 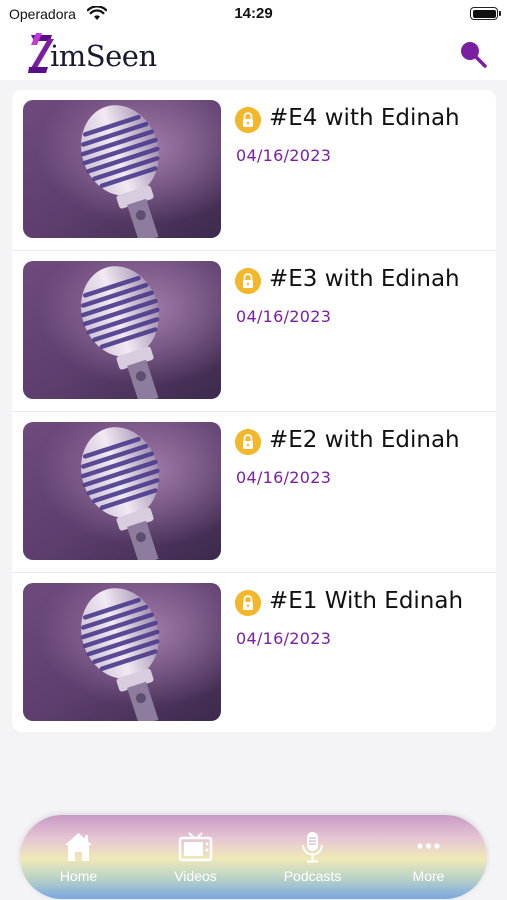 I want to click on tab-more: More, so click(x=428, y=857).